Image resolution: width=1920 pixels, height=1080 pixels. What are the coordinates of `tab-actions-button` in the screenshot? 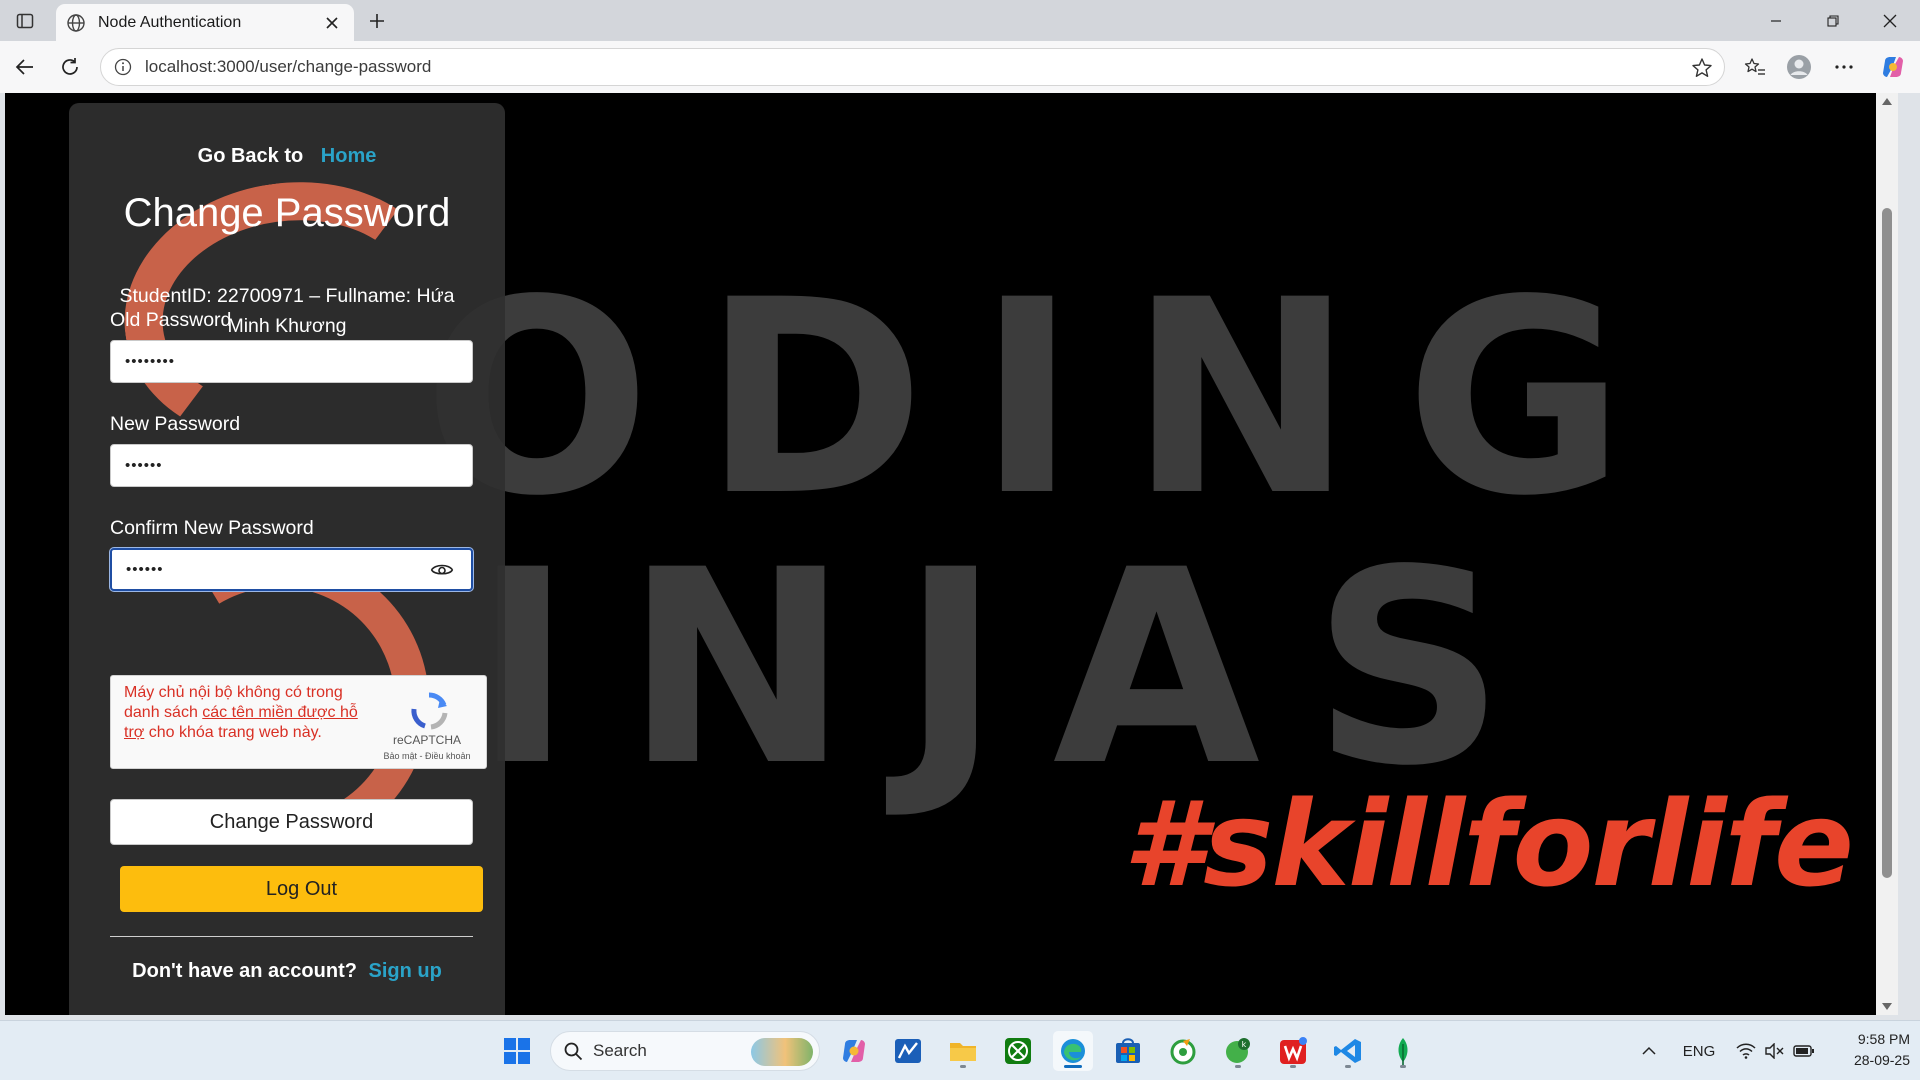 It's located at (25, 21).